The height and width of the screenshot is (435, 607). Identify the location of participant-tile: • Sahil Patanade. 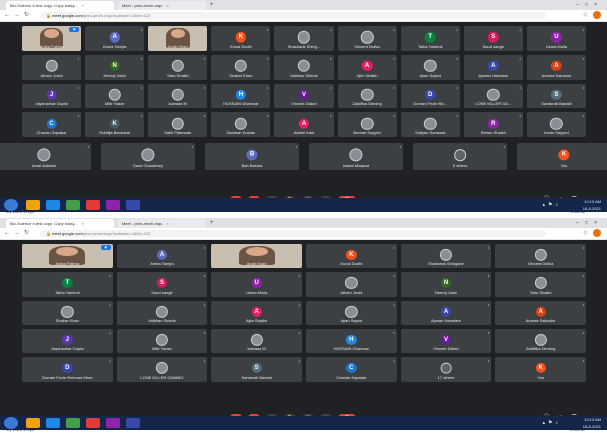
(178, 125).